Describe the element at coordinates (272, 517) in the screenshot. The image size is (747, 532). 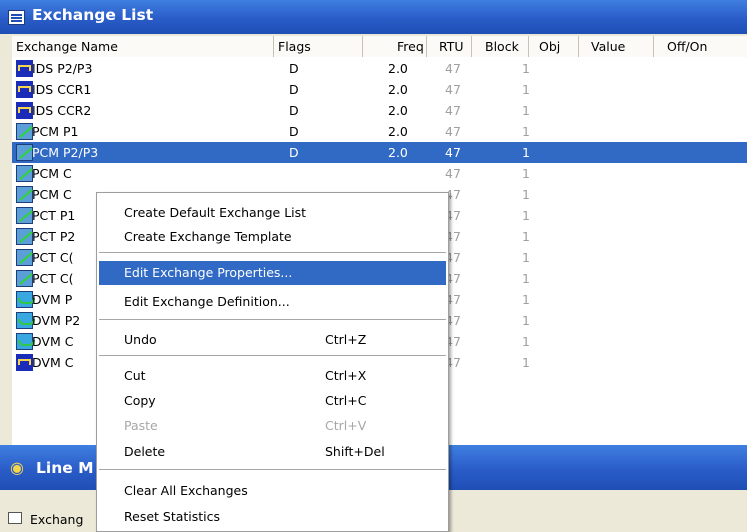
I see `menu-item-reset-statistics: Reset Statistics` at that location.